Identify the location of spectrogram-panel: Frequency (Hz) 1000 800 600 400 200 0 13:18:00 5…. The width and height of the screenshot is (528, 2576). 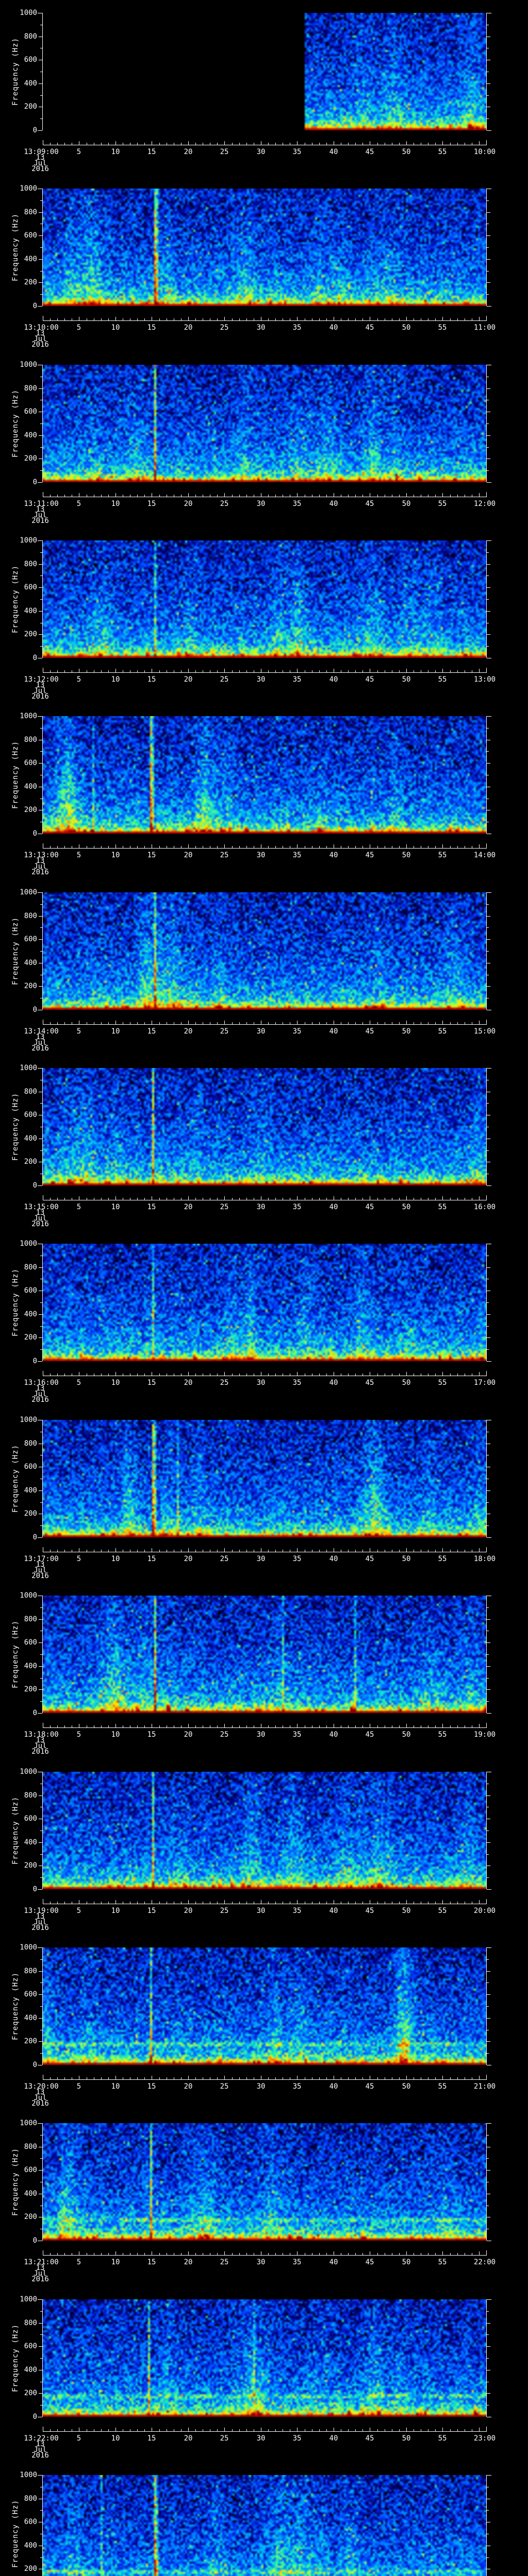
(264, 1670).